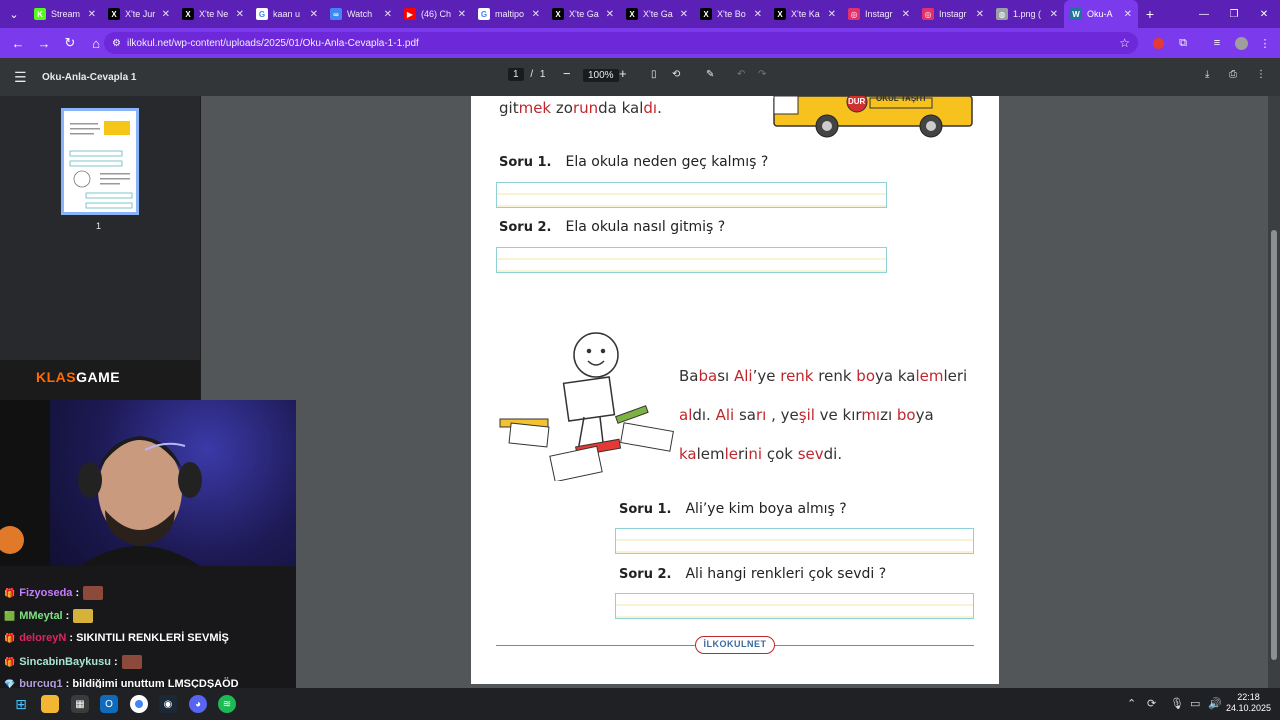  What do you see at coordinates (1151, 703) in the screenshot?
I see `sync-icon: ⟳` at bounding box center [1151, 703].